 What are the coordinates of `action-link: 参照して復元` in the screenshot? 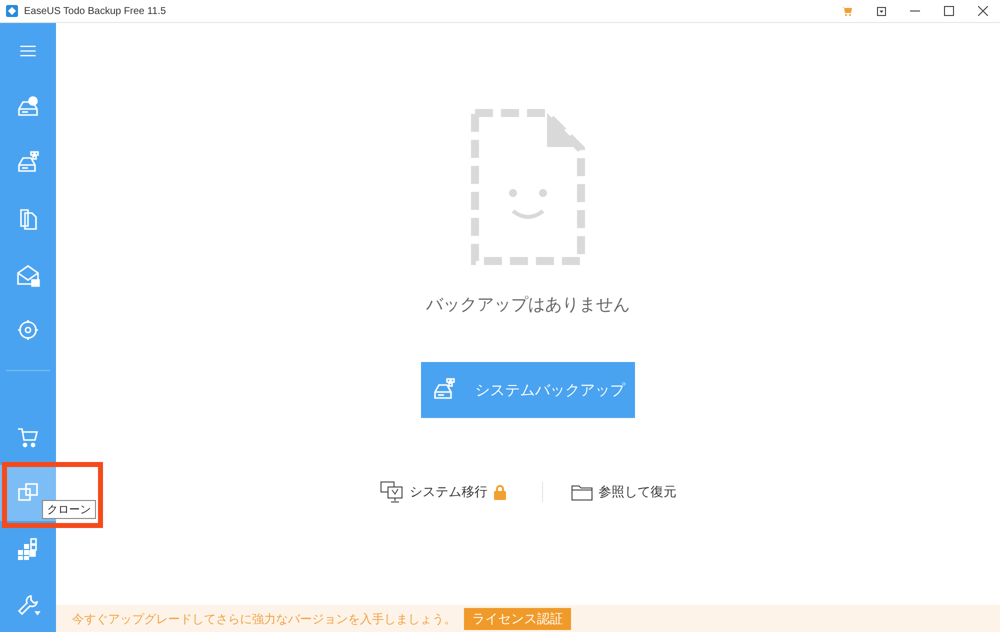 It's located at (623, 492).